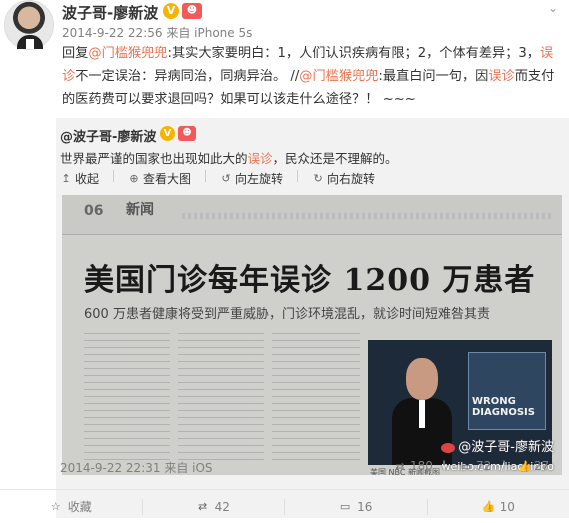 The width and height of the screenshot is (569, 523). Describe the element at coordinates (343, 178) in the screenshot. I see `rotate-right-button: ↻ 向右旋转` at that location.